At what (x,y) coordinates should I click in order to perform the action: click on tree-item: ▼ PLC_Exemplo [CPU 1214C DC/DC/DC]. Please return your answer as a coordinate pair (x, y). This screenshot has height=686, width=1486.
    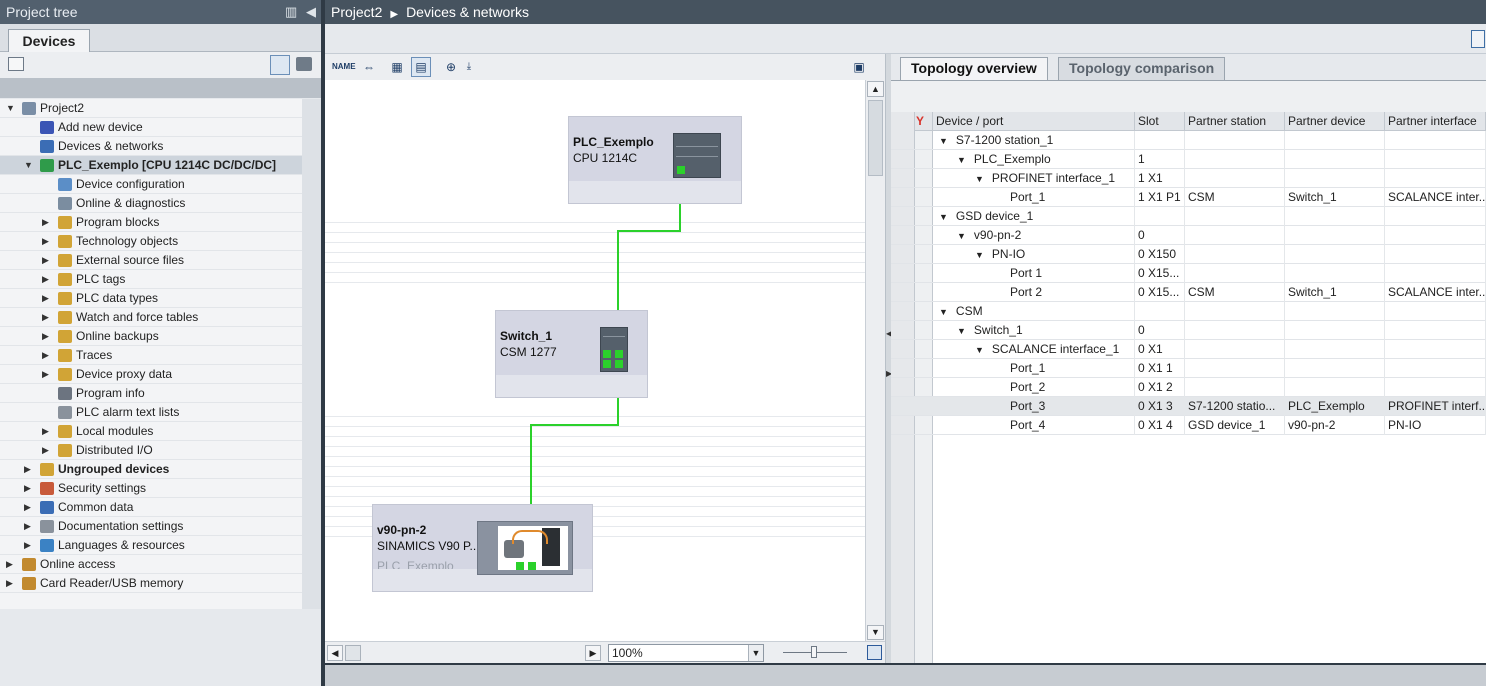
    Looking at the image, I should click on (151, 165).